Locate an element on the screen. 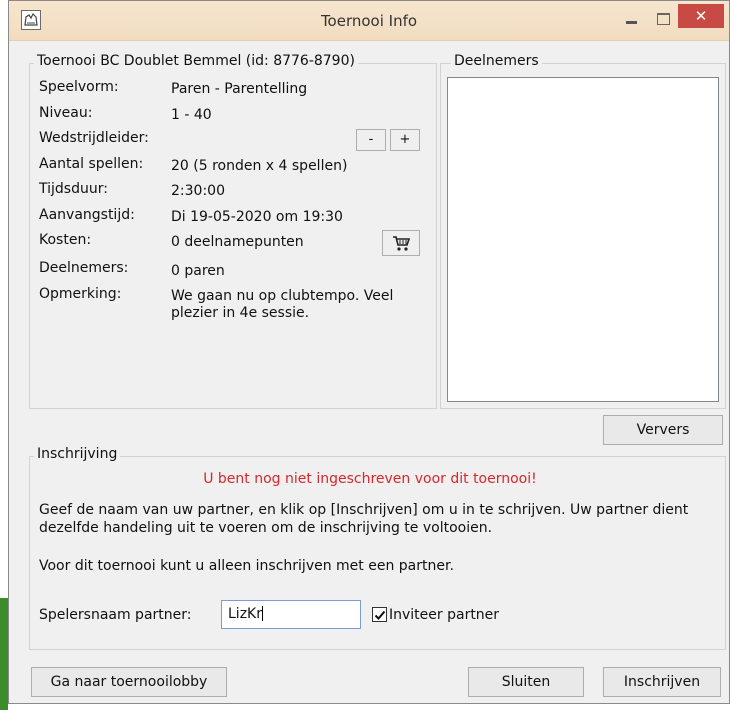  wedstrijdleider-label: Wedstrijdleider: is located at coordinates (94, 138).